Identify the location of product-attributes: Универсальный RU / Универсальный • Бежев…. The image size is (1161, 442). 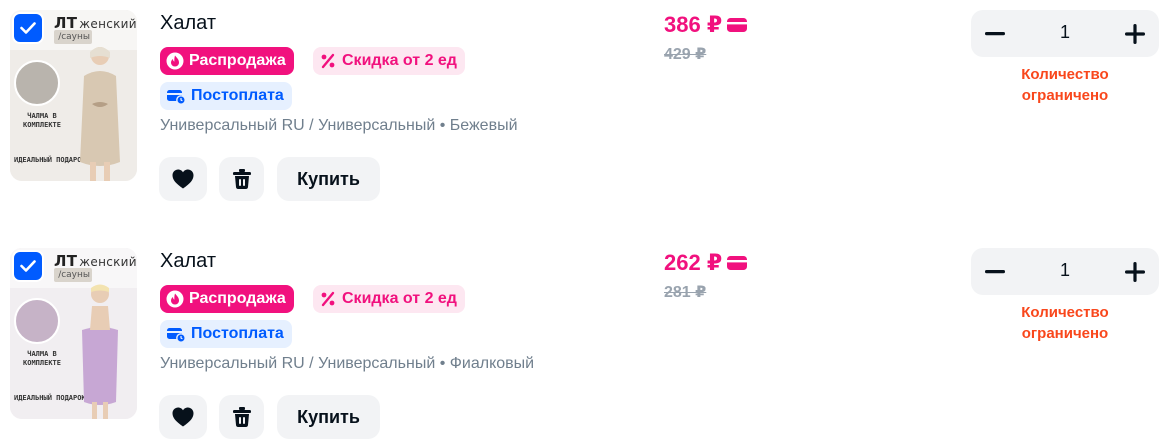
(339, 125).